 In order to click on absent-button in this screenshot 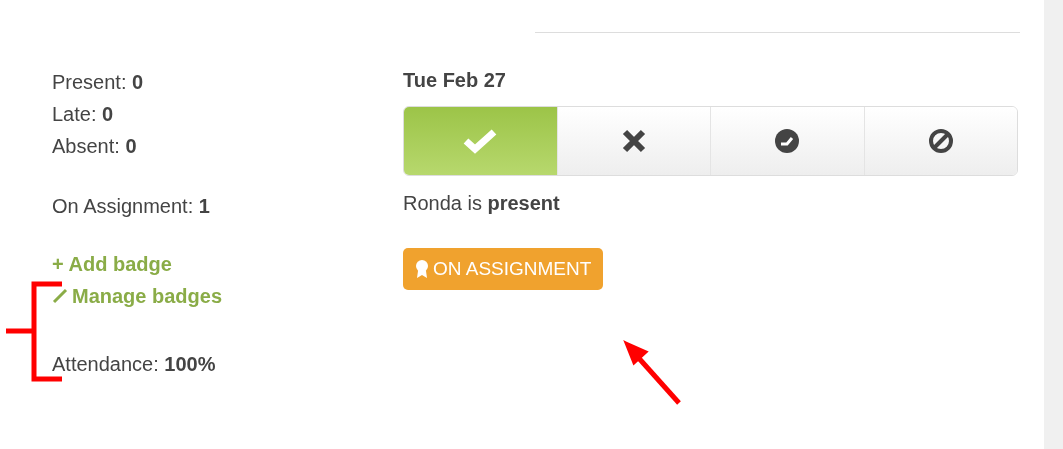, I will do `click(633, 141)`.